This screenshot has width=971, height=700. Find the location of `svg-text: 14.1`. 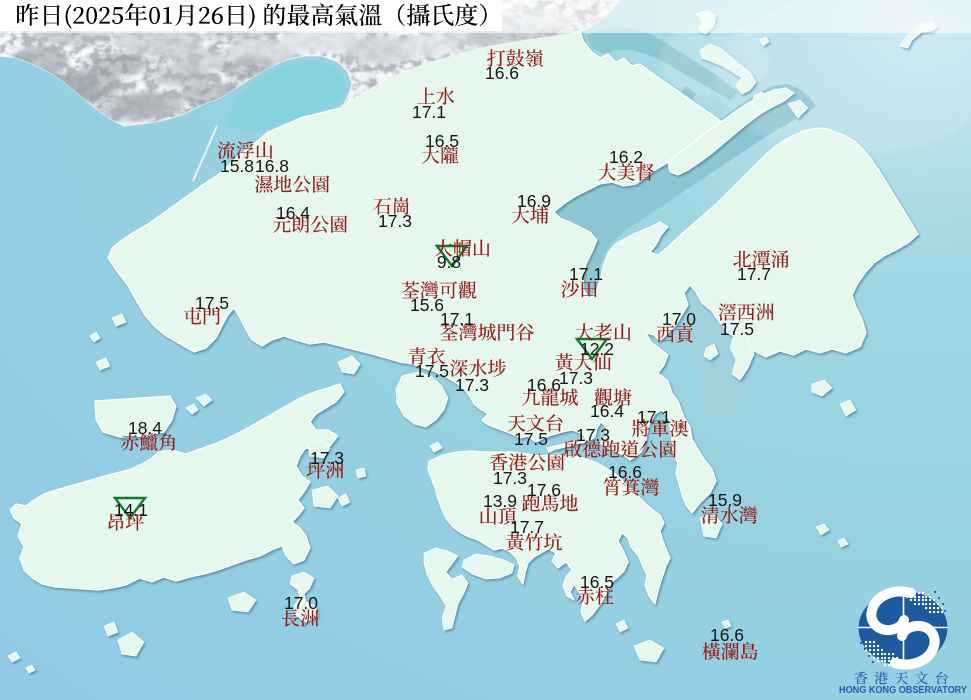

svg-text: 14.1 is located at coordinates (131, 510).